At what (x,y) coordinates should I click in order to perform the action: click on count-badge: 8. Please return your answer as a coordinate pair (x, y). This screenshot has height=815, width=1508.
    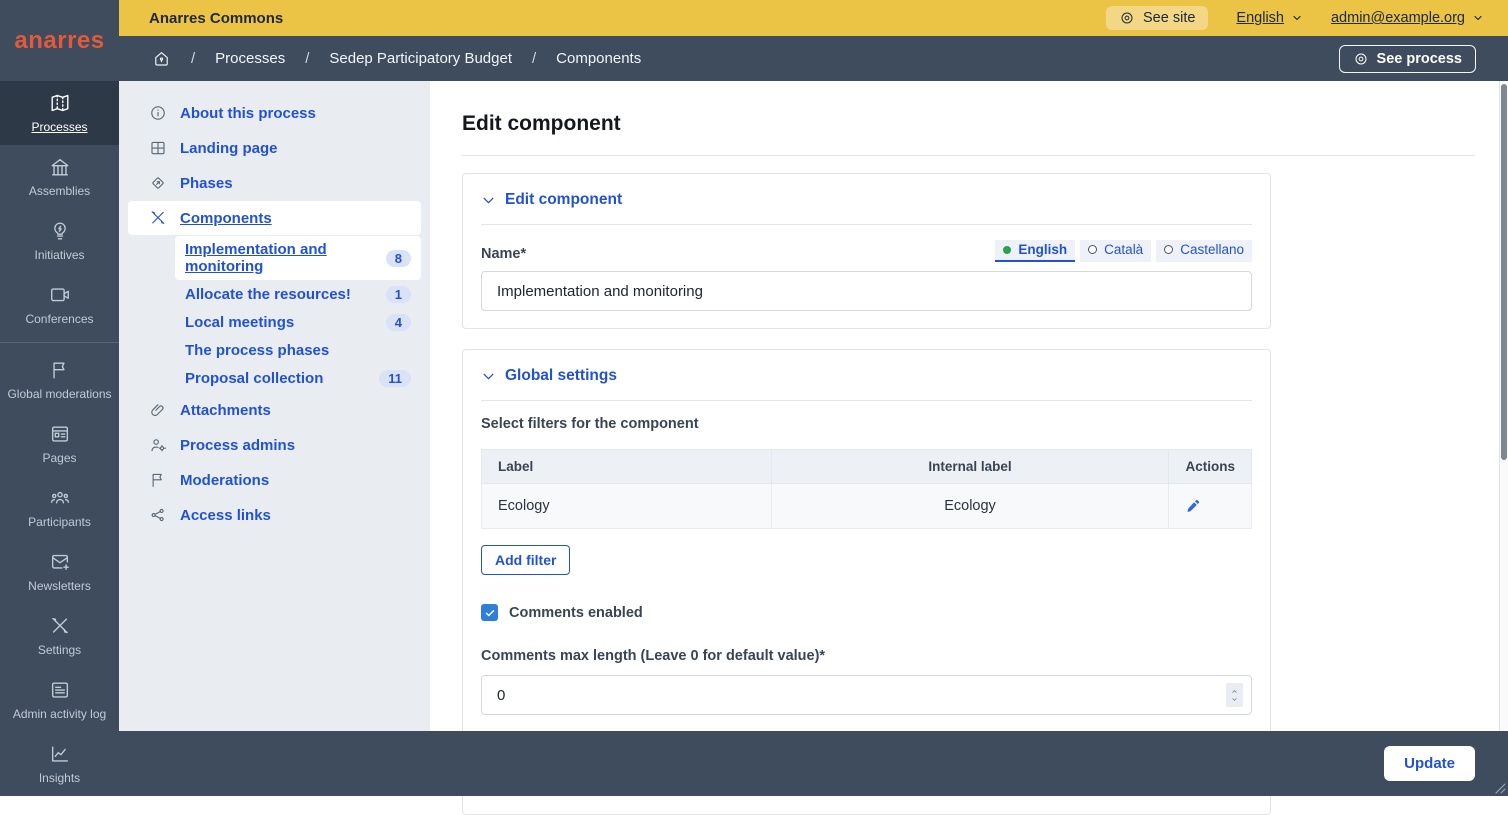
    Looking at the image, I should click on (398, 258).